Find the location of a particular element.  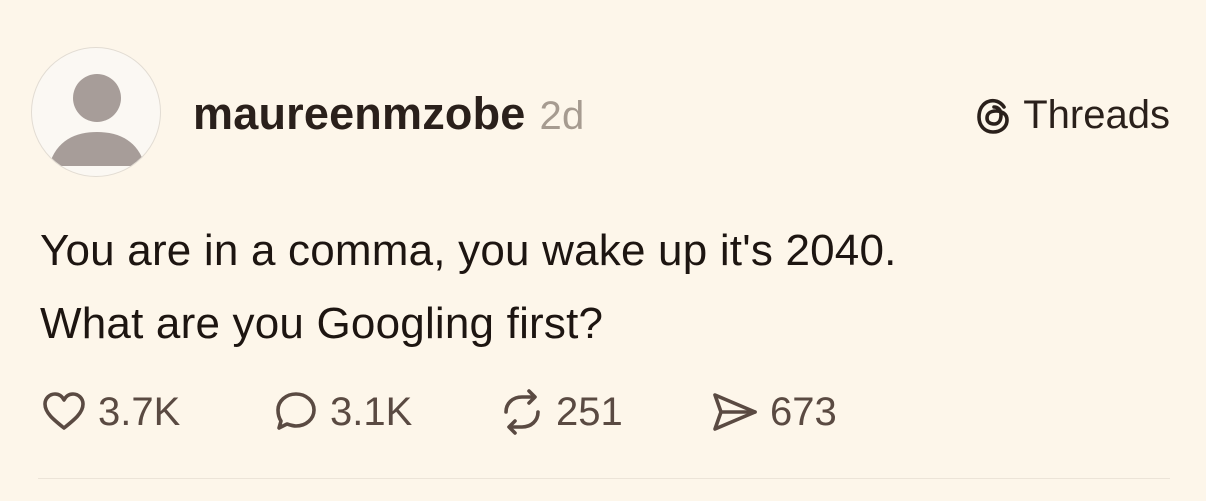

speech-bubble-icon is located at coordinates (296, 411).